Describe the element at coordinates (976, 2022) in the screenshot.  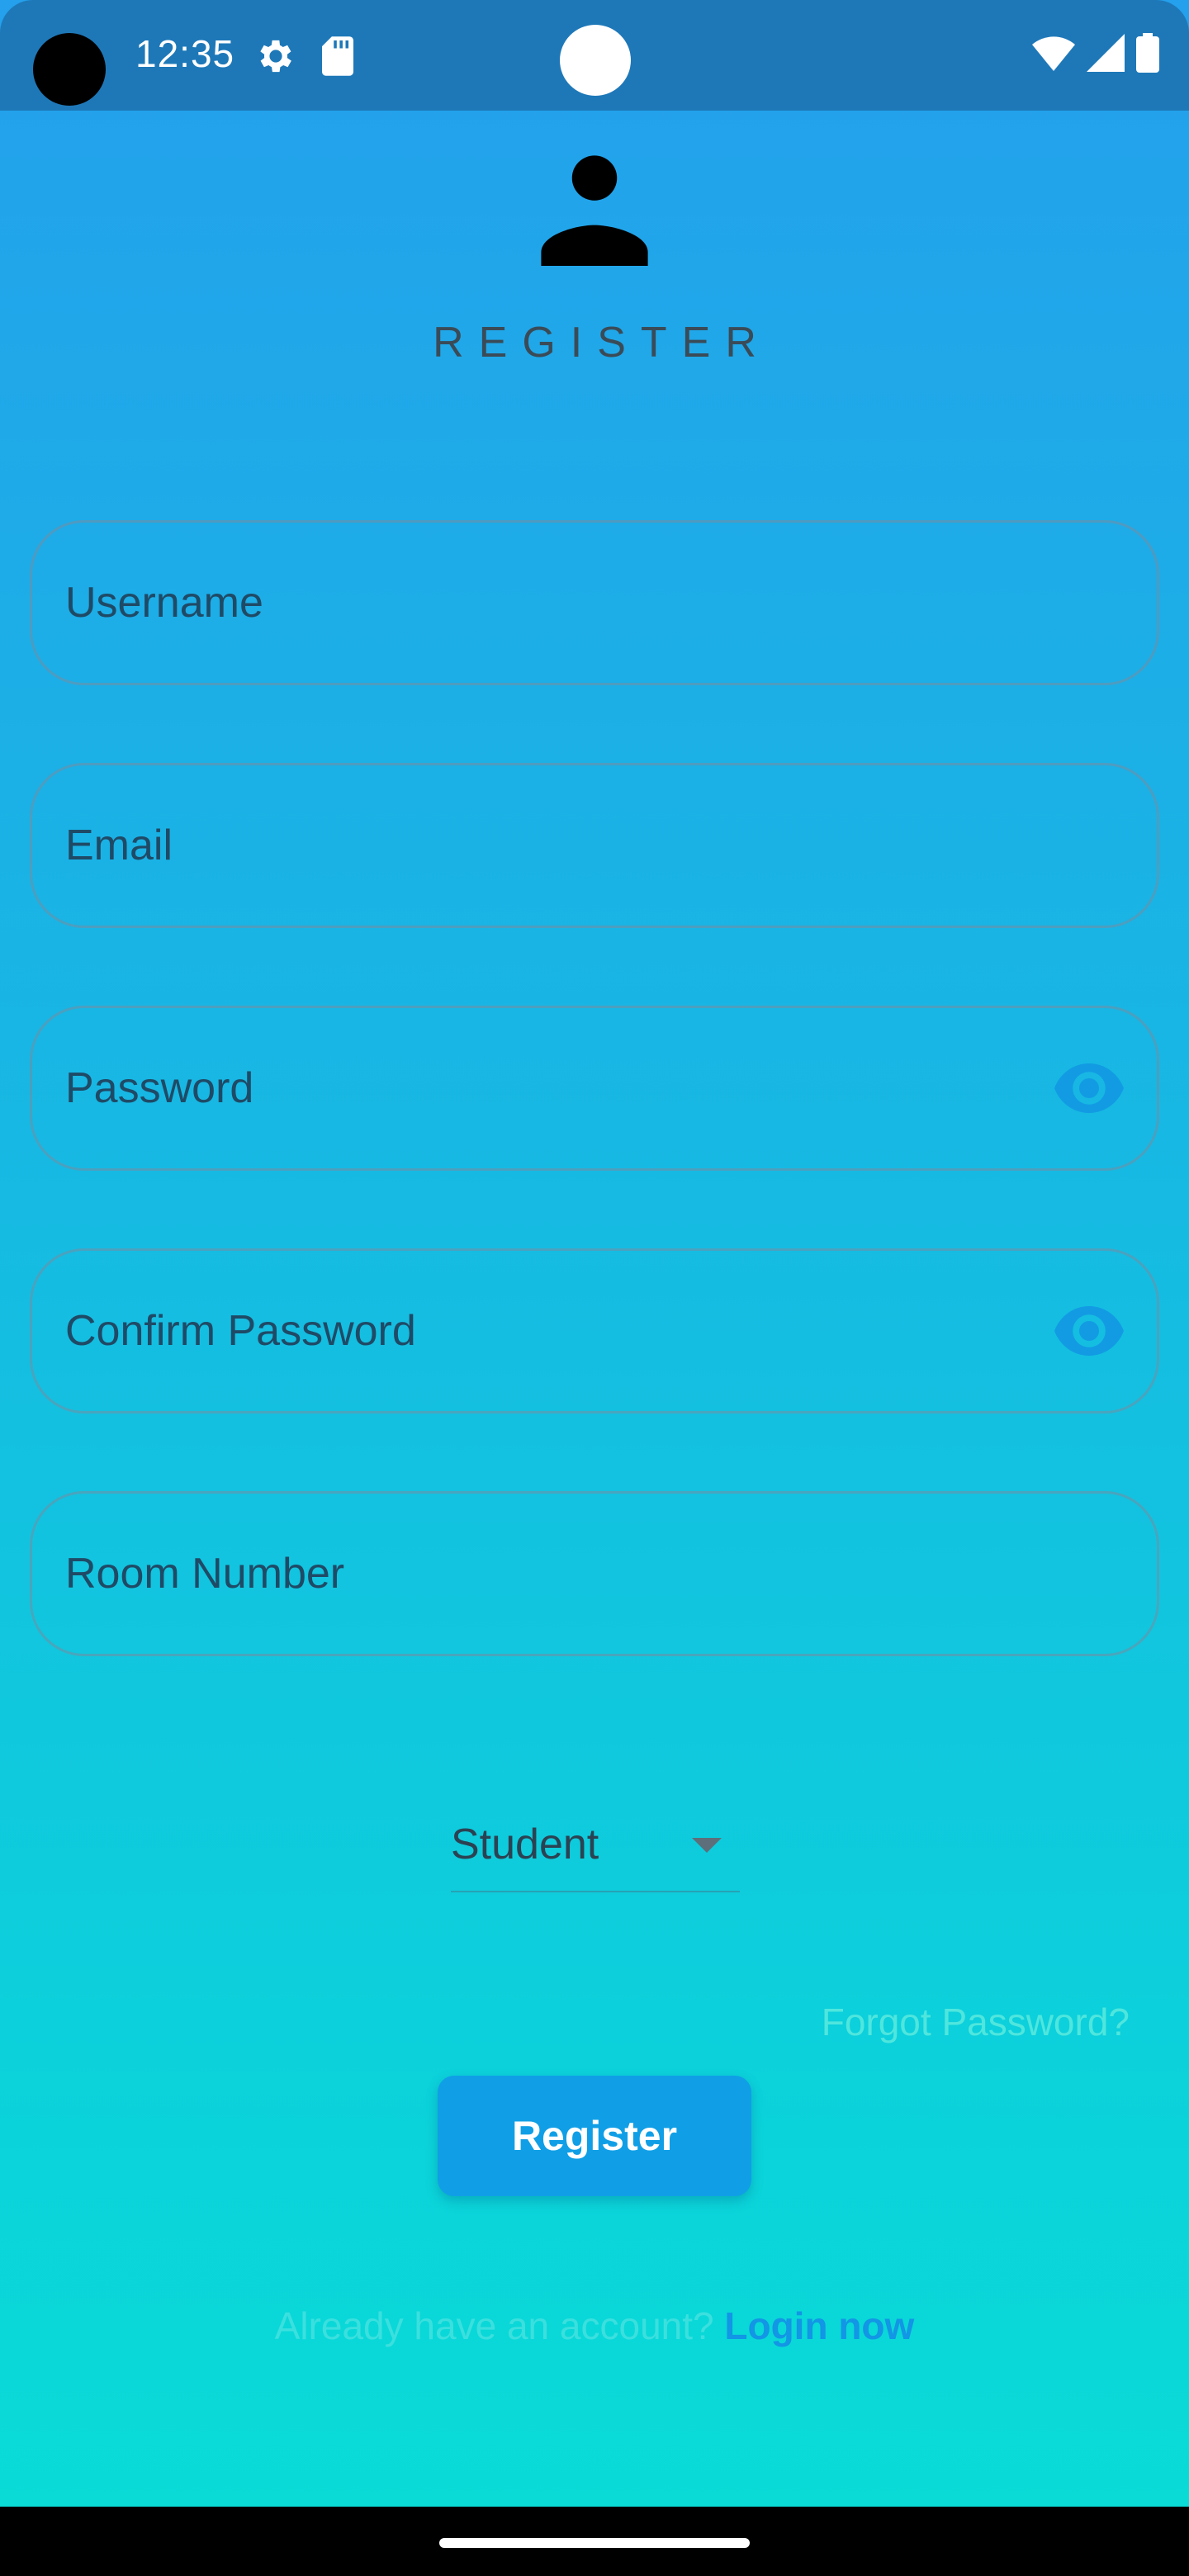
I see `forgot-password-link: Forgot Password?` at that location.